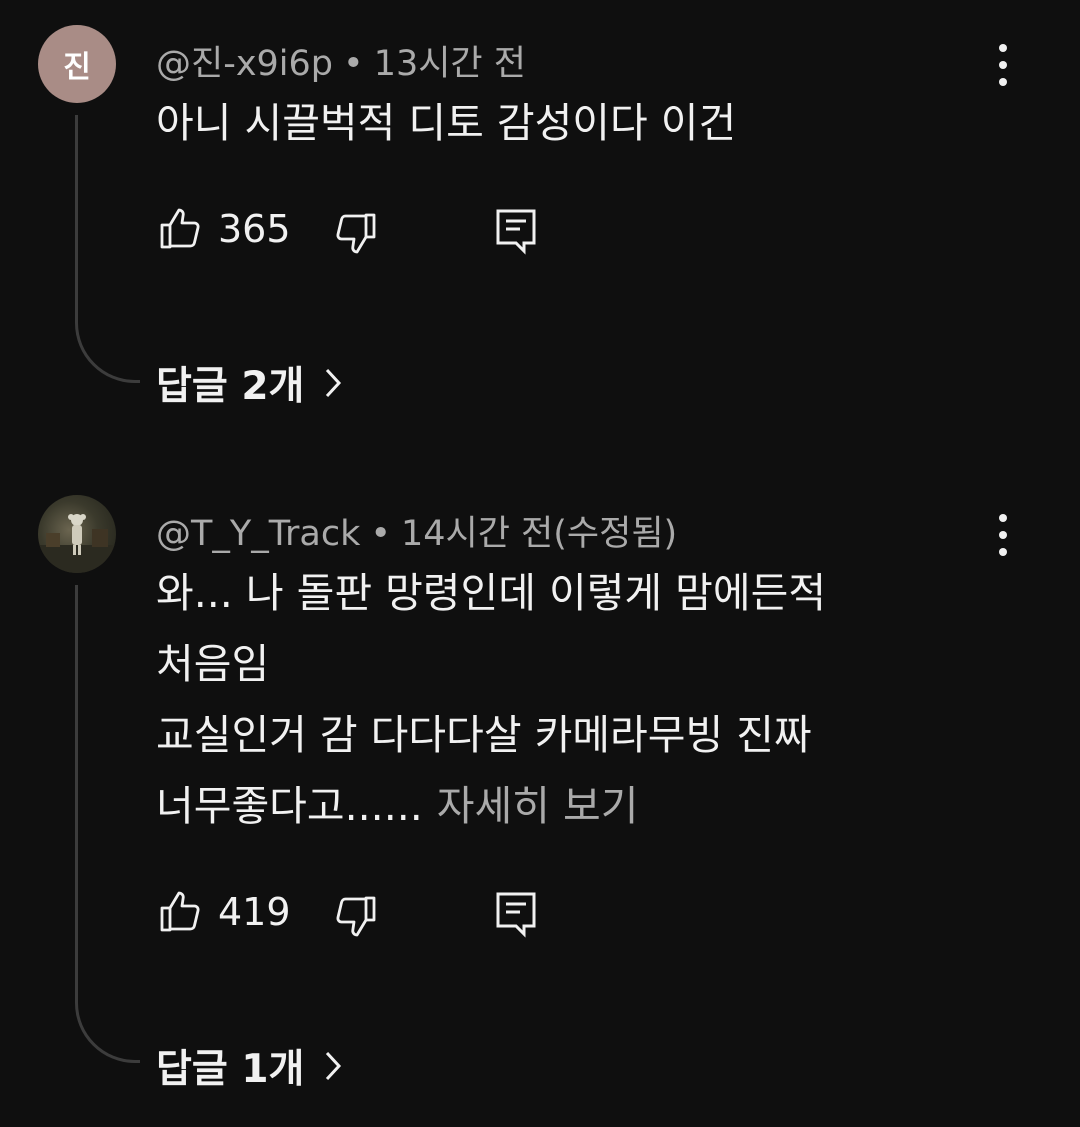 Image resolution: width=1080 pixels, height=1127 pixels. I want to click on avatar: 진, so click(77, 64).